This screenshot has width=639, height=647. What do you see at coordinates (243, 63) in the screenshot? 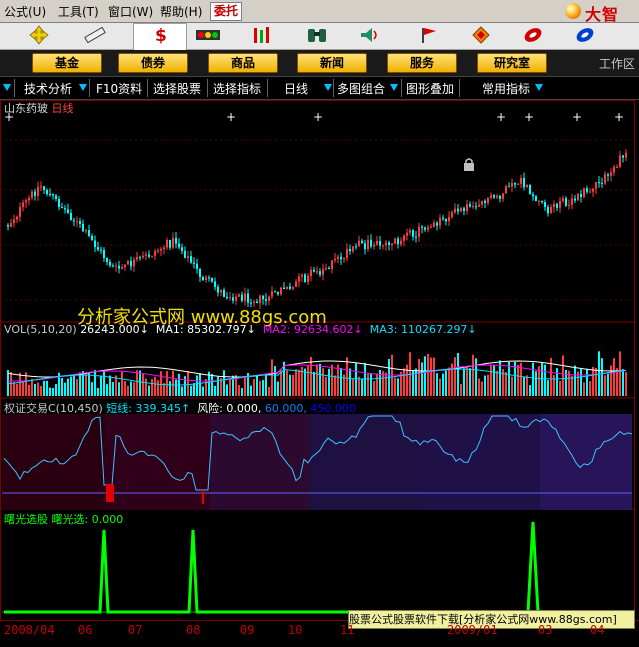
I see `nav-commodity-button: 商品` at bounding box center [243, 63].